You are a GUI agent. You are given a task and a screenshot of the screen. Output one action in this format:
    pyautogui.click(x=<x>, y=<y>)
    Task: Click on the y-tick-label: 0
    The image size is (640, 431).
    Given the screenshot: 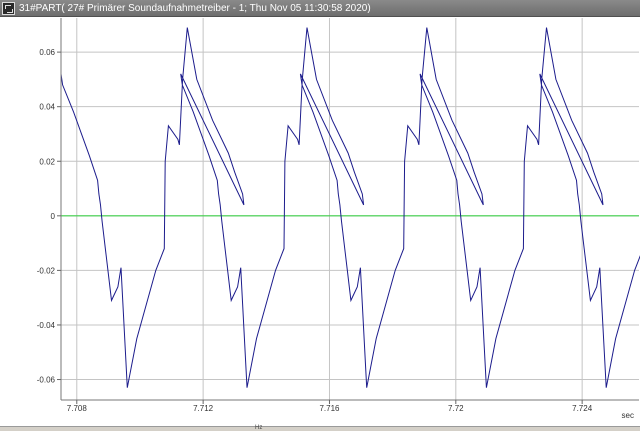 What is the action you would take?
    pyautogui.click(x=53, y=216)
    